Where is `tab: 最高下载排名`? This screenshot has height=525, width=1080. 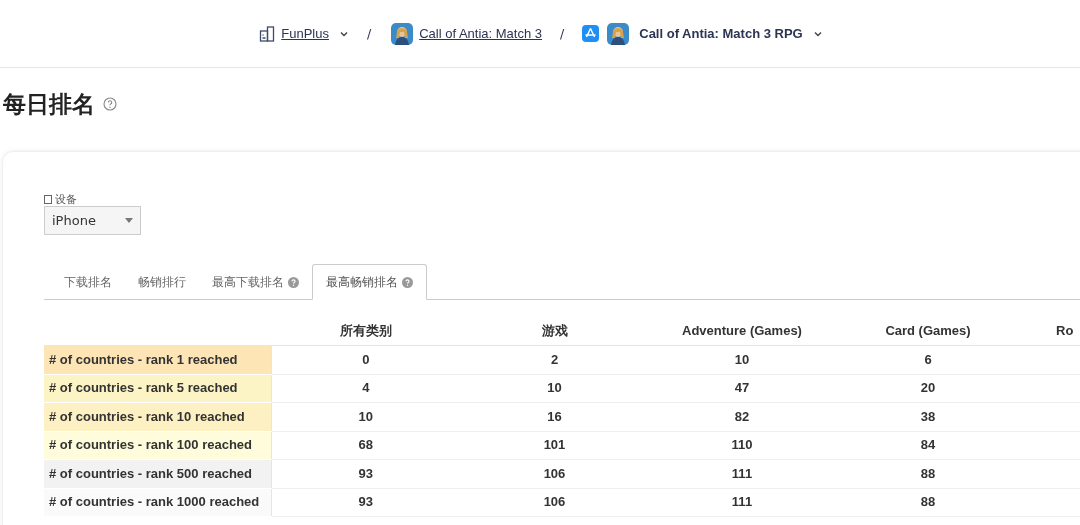
tab: 最高下载排名 is located at coordinates (255, 282).